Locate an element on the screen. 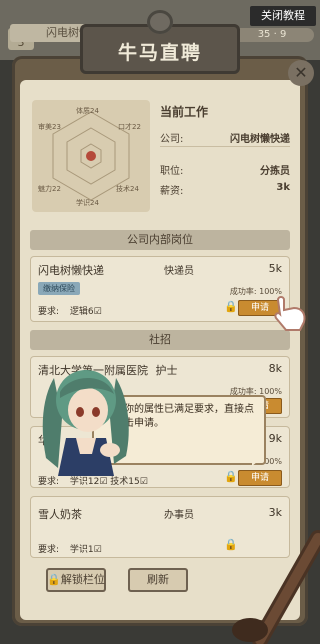  info-label: 薪资: is located at coordinates (172, 191).